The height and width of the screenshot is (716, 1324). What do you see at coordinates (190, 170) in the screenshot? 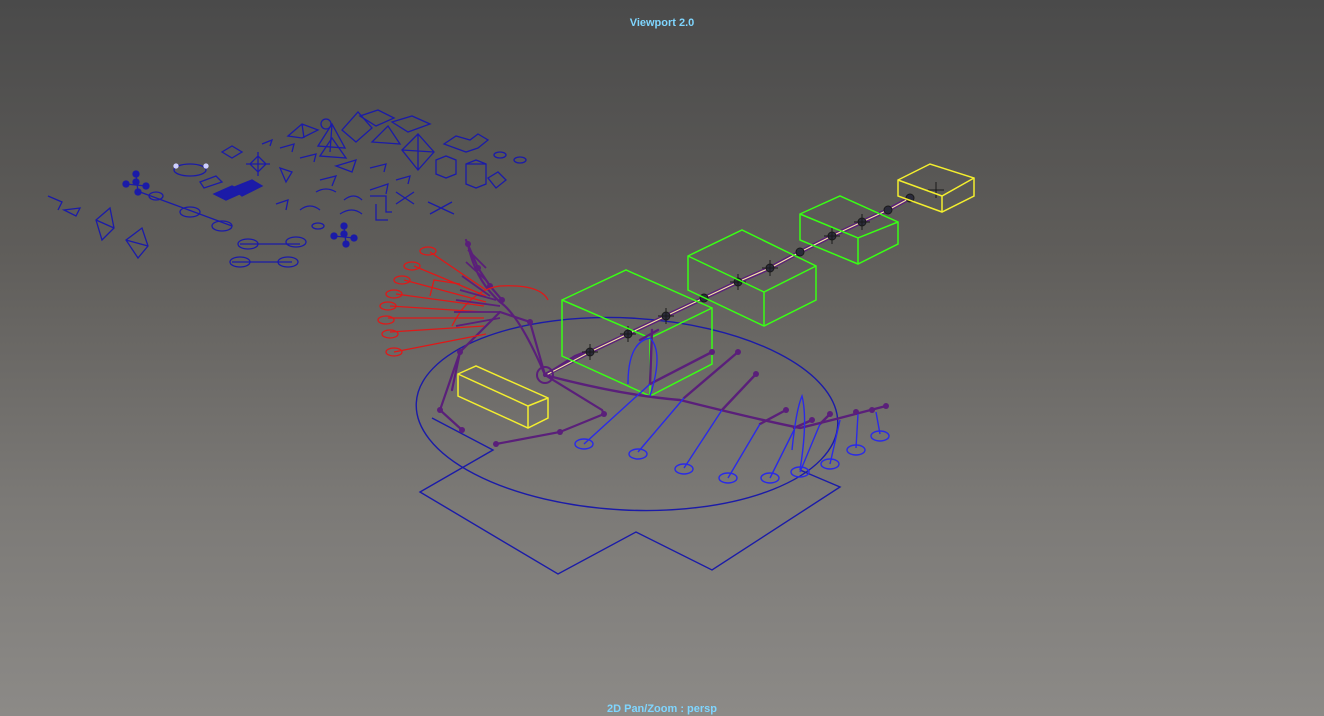
I see `circle-control-icon` at bounding box center [190, 170].